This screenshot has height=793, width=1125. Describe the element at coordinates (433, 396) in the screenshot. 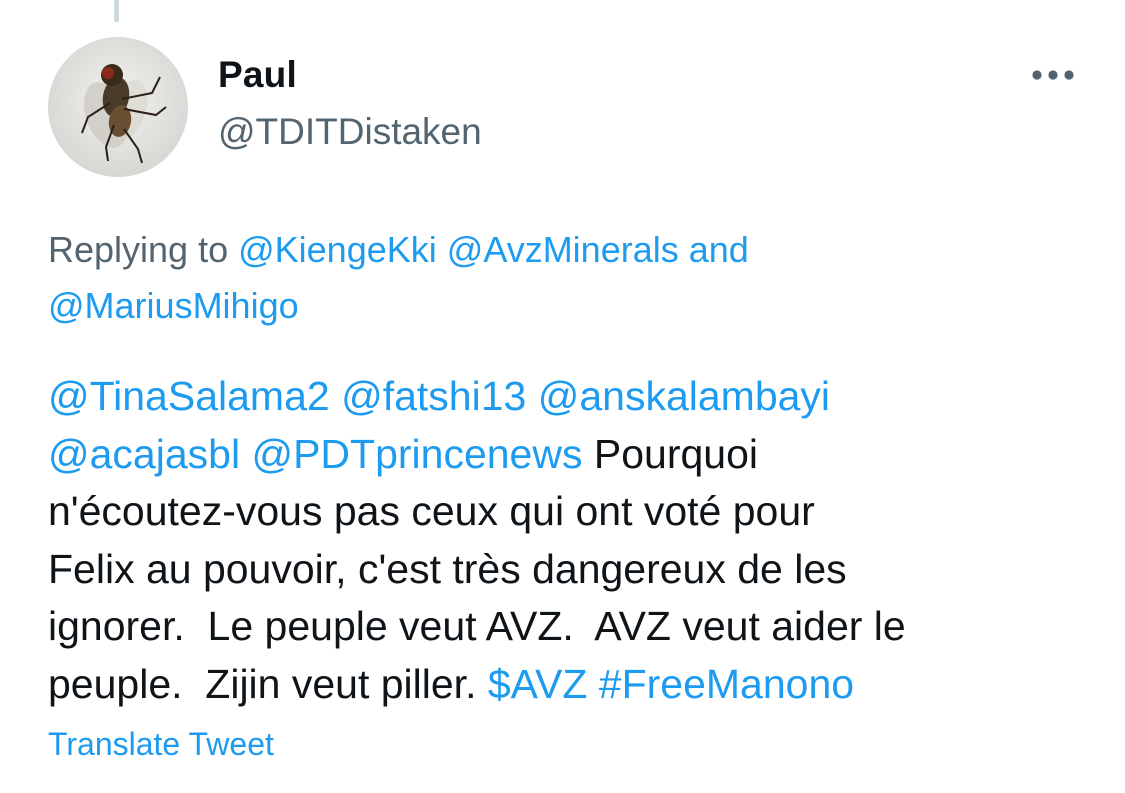

I see `mention-link: @fatshi13` at that location.